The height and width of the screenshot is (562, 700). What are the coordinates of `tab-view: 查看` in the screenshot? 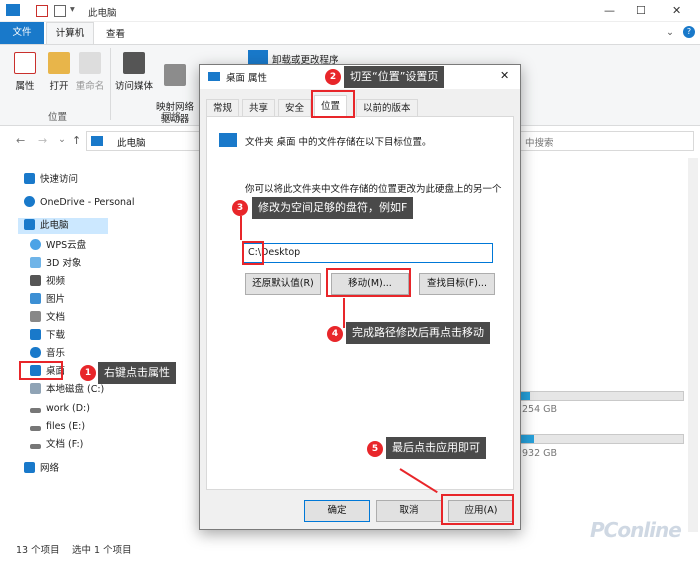 It's located at (115, 33).